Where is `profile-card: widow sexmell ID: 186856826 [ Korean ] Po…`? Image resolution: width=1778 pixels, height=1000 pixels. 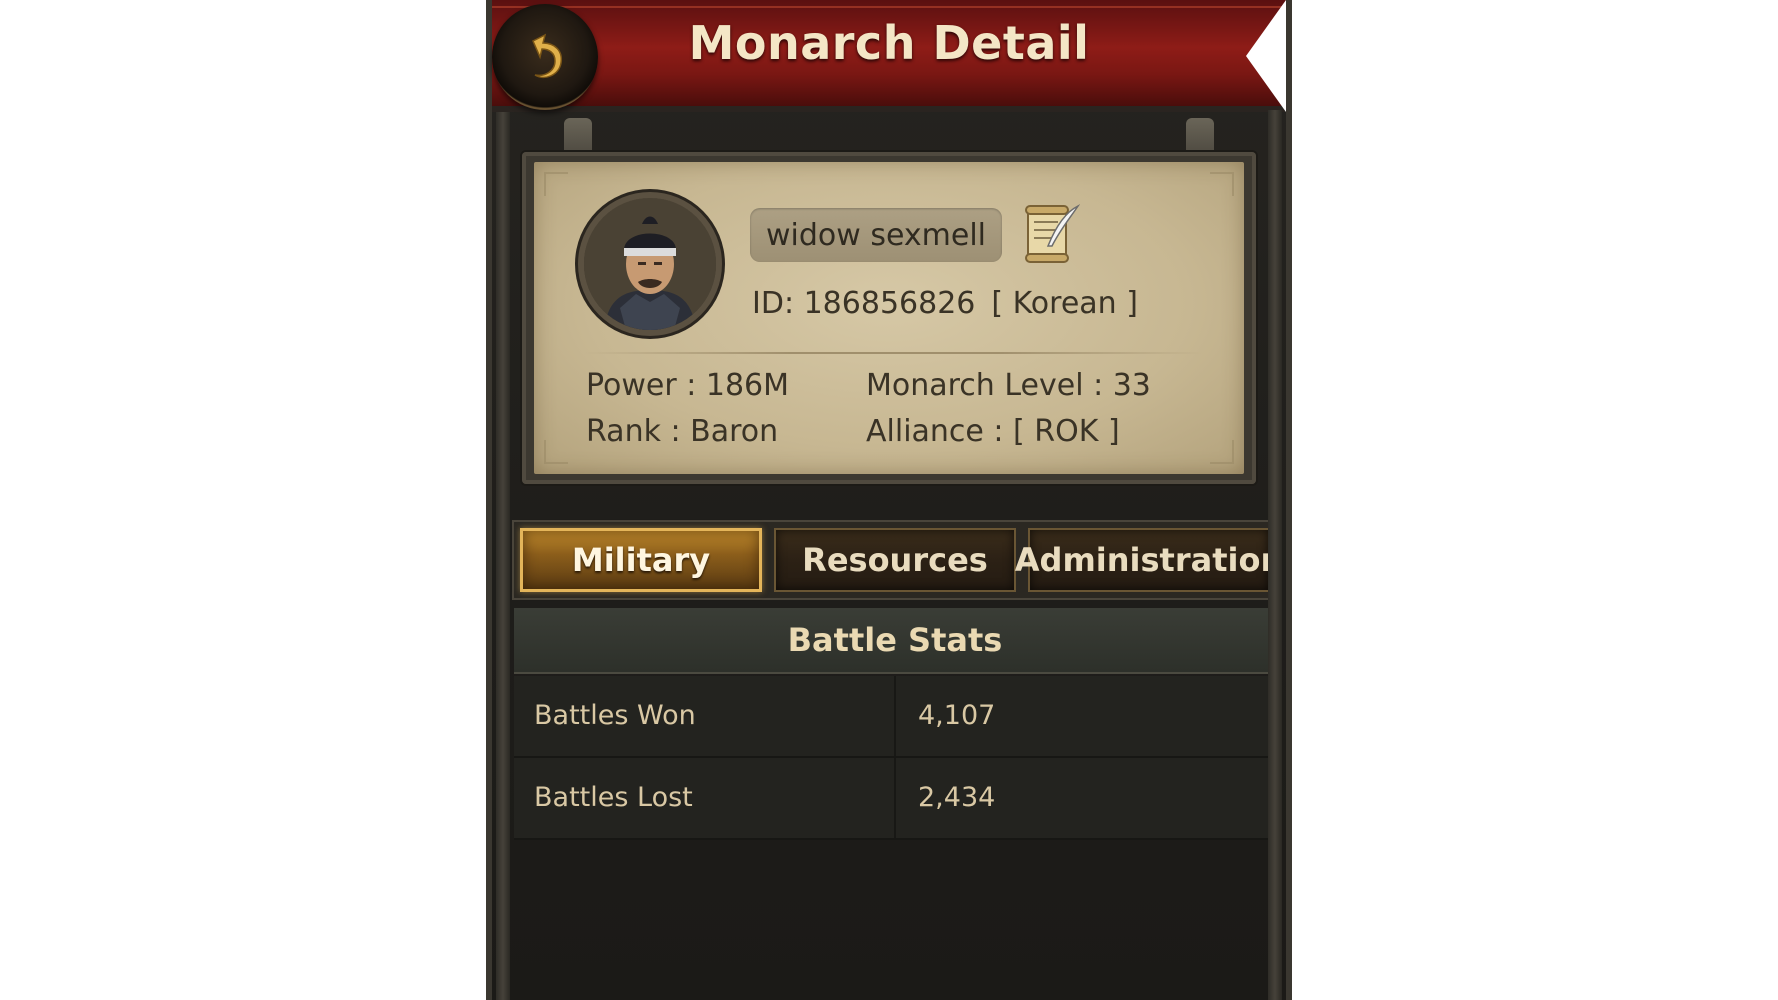
profile-card: widow sexmell ID: 186856826 [ Korean ] Po… is located at coordinates (889, 318).